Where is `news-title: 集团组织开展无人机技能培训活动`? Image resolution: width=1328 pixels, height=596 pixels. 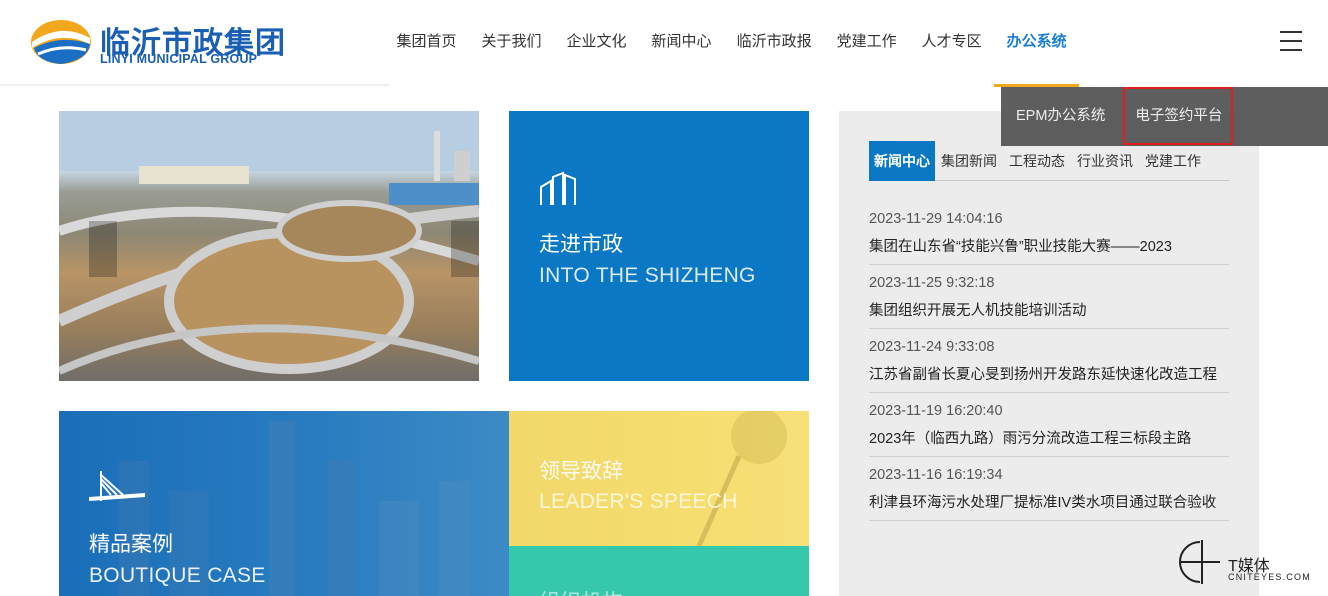
news-title: 集团组织开展无人机技能培训活动 is located at coordinates (1049, 309).